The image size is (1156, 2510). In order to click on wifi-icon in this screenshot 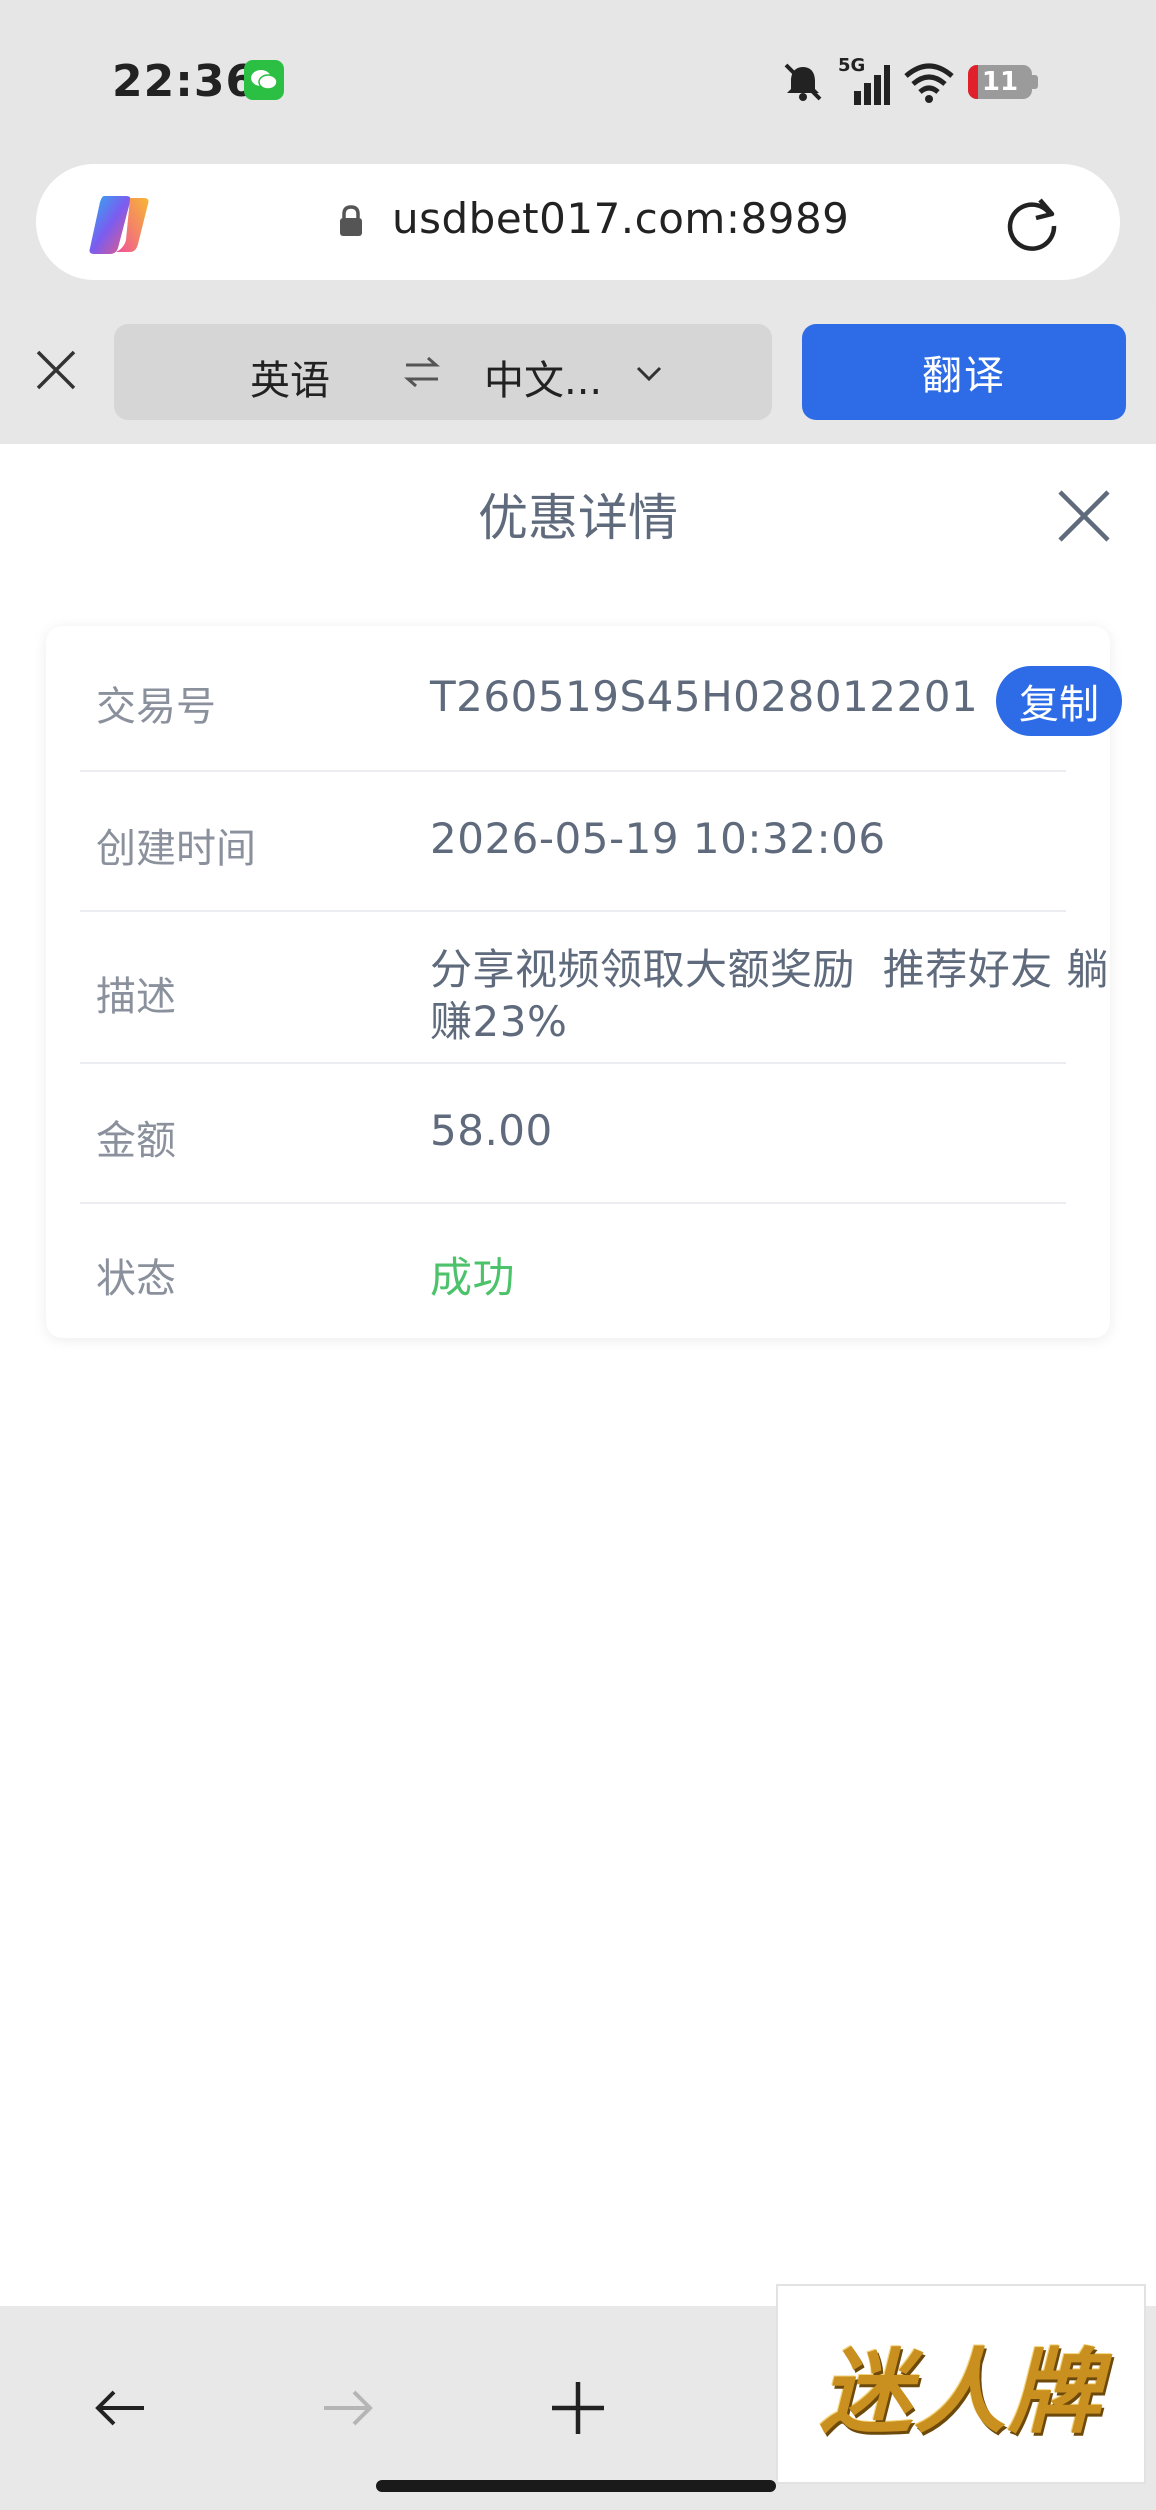, I will do `click(929, 83)`.